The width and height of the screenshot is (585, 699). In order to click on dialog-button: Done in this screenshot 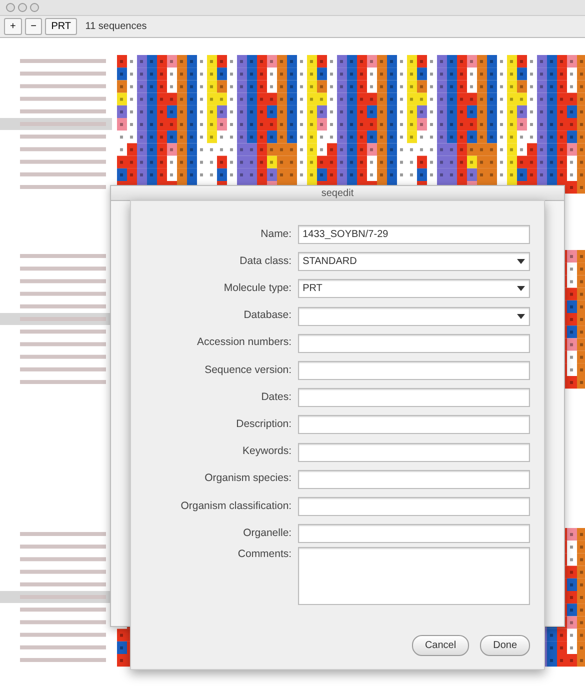, I will do `click(505, 645)`.